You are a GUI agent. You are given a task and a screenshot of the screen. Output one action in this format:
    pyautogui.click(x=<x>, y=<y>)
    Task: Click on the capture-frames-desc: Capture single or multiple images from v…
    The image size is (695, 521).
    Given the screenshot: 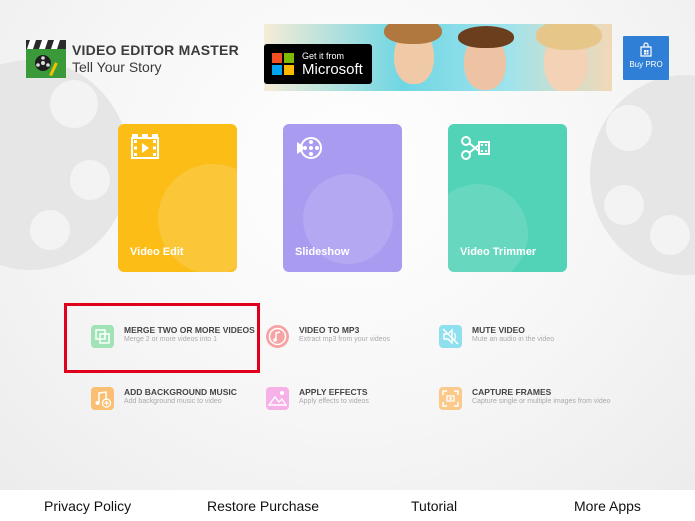 What is the action you would take?
    pyautogui.click(x=541, y=401)
    